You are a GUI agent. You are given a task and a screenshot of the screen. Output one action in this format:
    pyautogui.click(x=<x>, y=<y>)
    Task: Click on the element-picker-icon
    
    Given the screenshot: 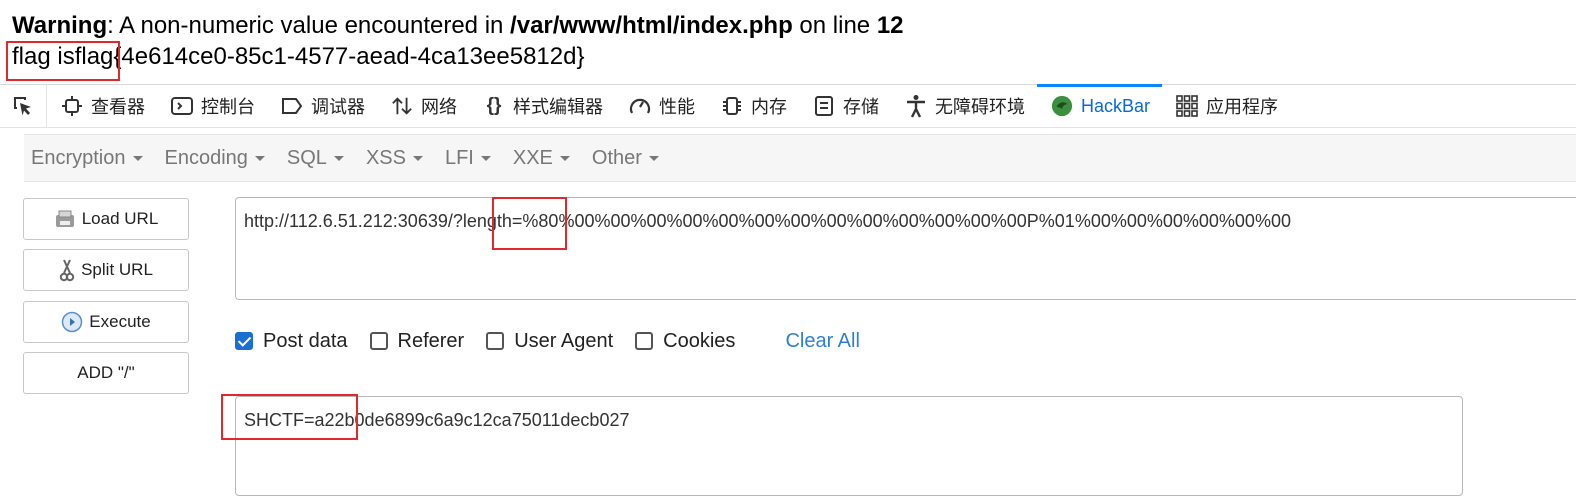 What is the action you would take?
    pyautogui.click(x=22, y=106)
    